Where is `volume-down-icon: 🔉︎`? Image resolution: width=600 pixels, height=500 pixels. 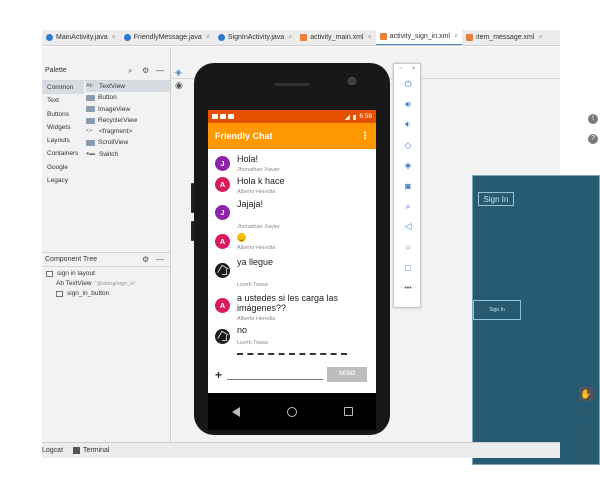
volume-down-icon: 🔉︎ is located at coordinates (408, 125).